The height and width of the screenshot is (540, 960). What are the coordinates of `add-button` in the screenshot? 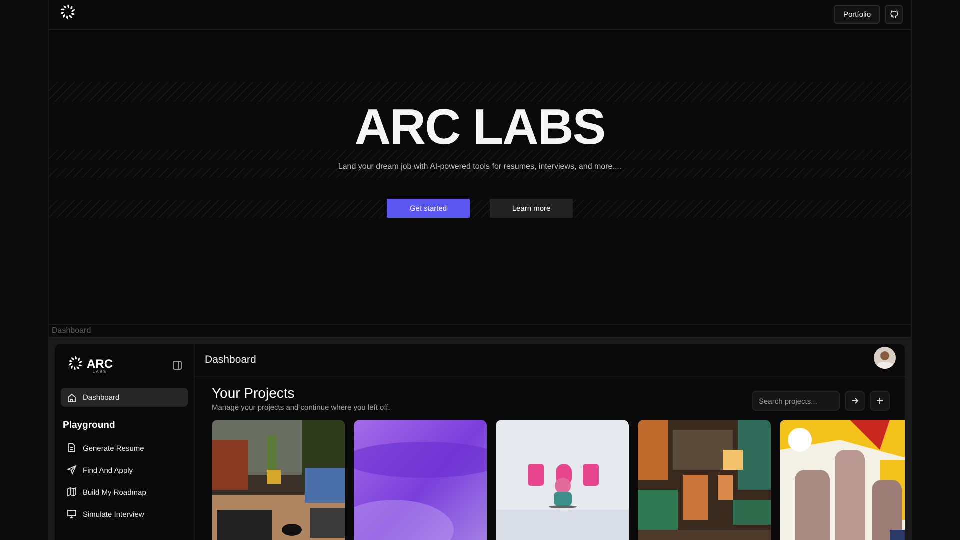 It's located at (880, 401).